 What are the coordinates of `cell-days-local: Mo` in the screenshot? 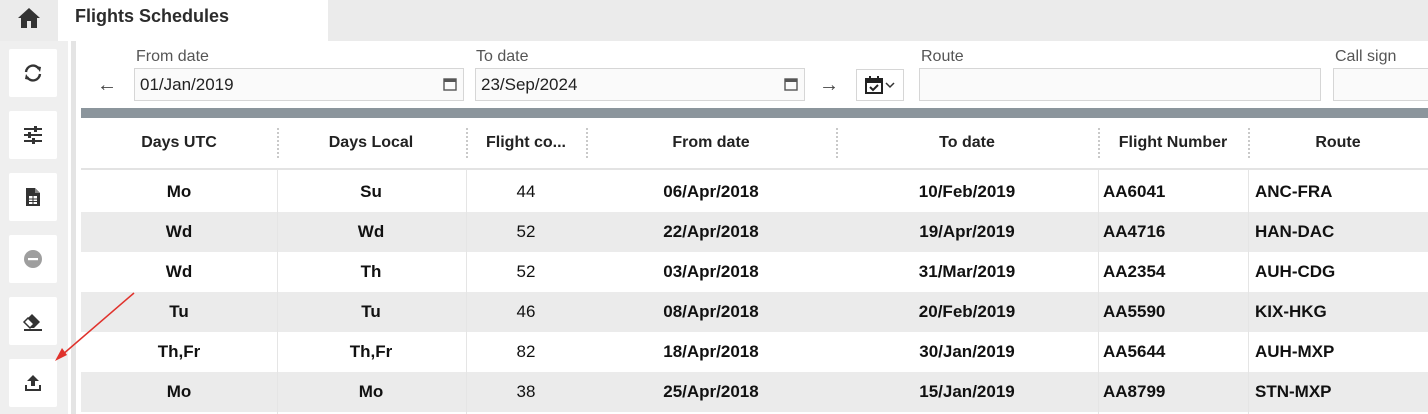 It's located at (371, 391).